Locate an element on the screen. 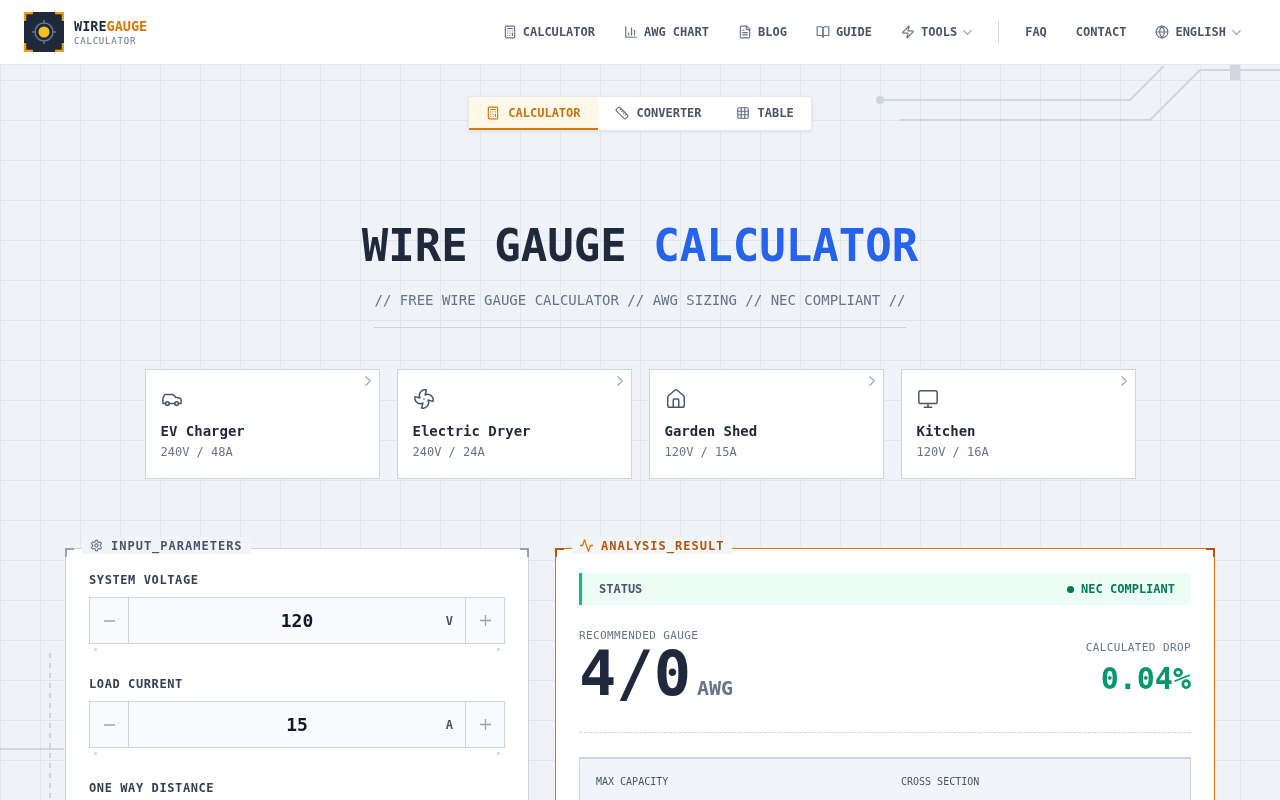 This screenshot has height=800, width=1280. globe-icon is located at coordinates (1162, 32).